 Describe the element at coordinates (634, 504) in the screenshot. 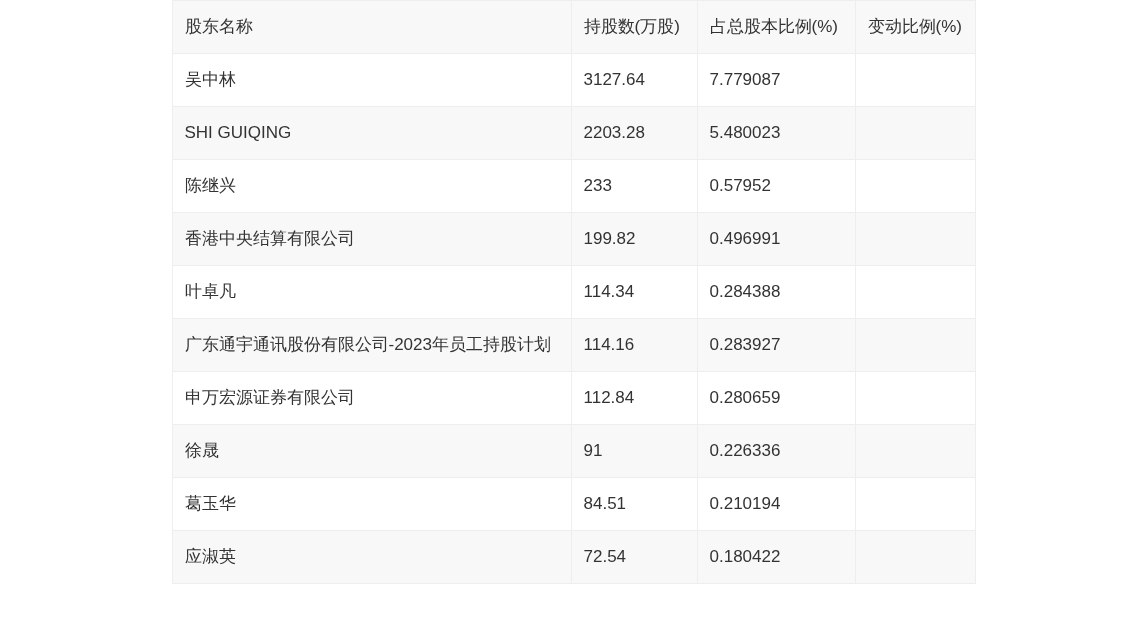

I see `table-cell: 84.51` at that location.